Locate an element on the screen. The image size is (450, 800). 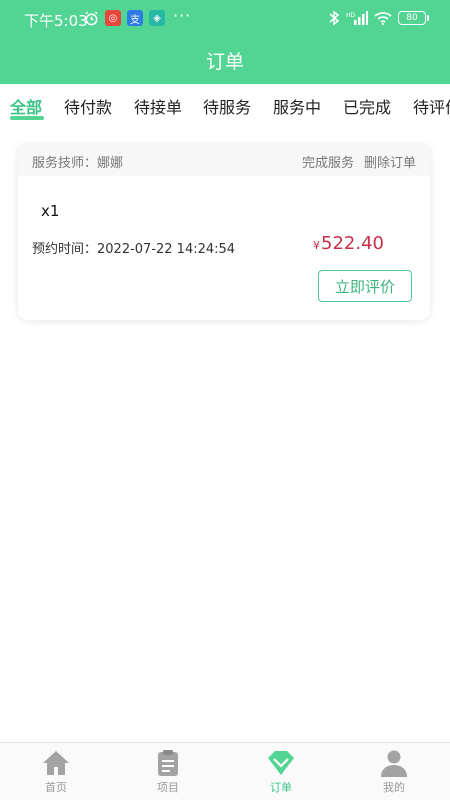
price-value: 522.40 is located at coordinates (352, 243).